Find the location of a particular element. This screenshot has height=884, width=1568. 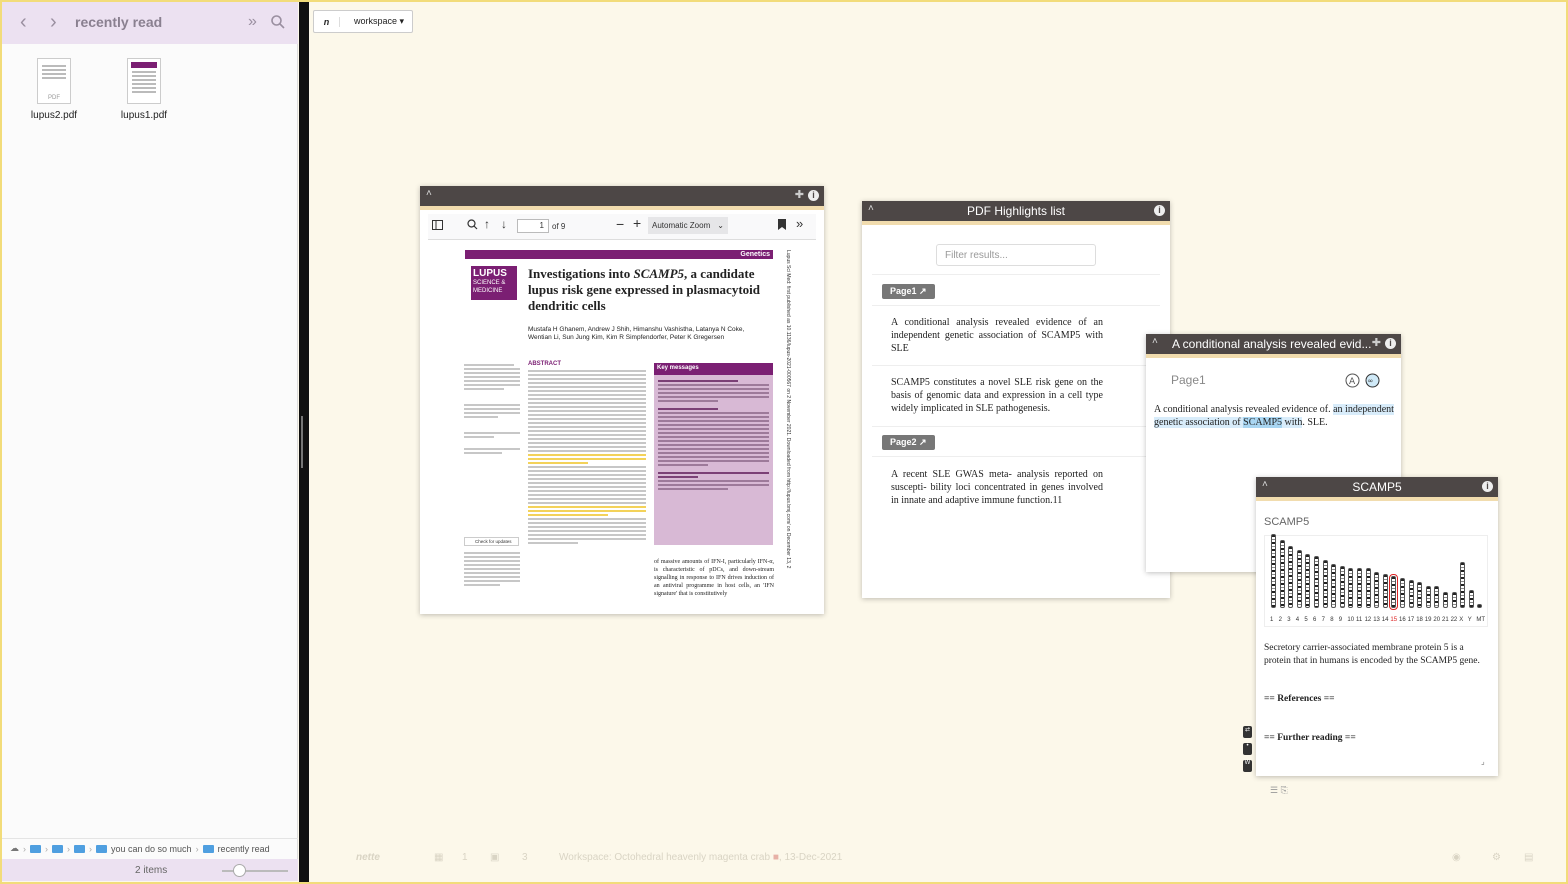

sidebar-toggle-icon is located at coordinates (437, 226).